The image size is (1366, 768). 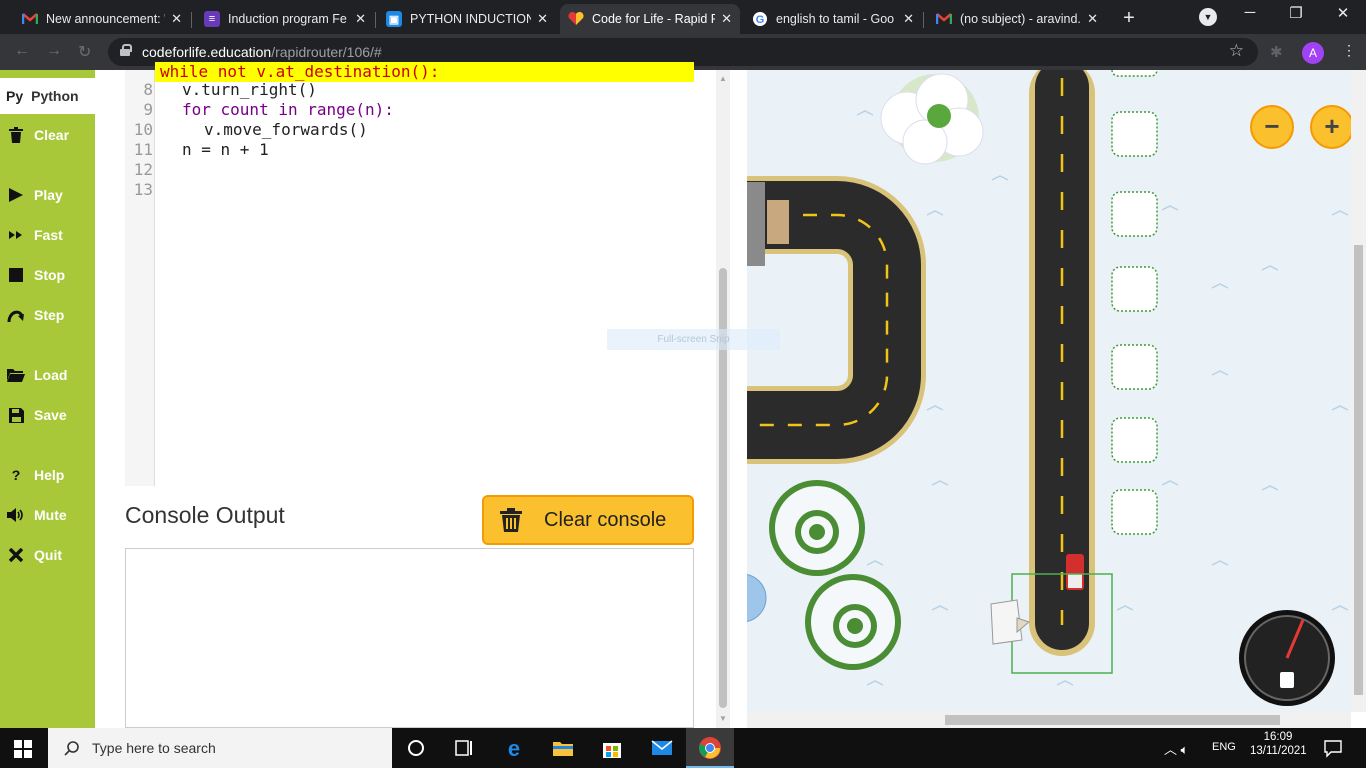 What do you see at coordinates (35, 315) in the screenshot?
I see `step-button: Step` at bounding box center [35, 315].